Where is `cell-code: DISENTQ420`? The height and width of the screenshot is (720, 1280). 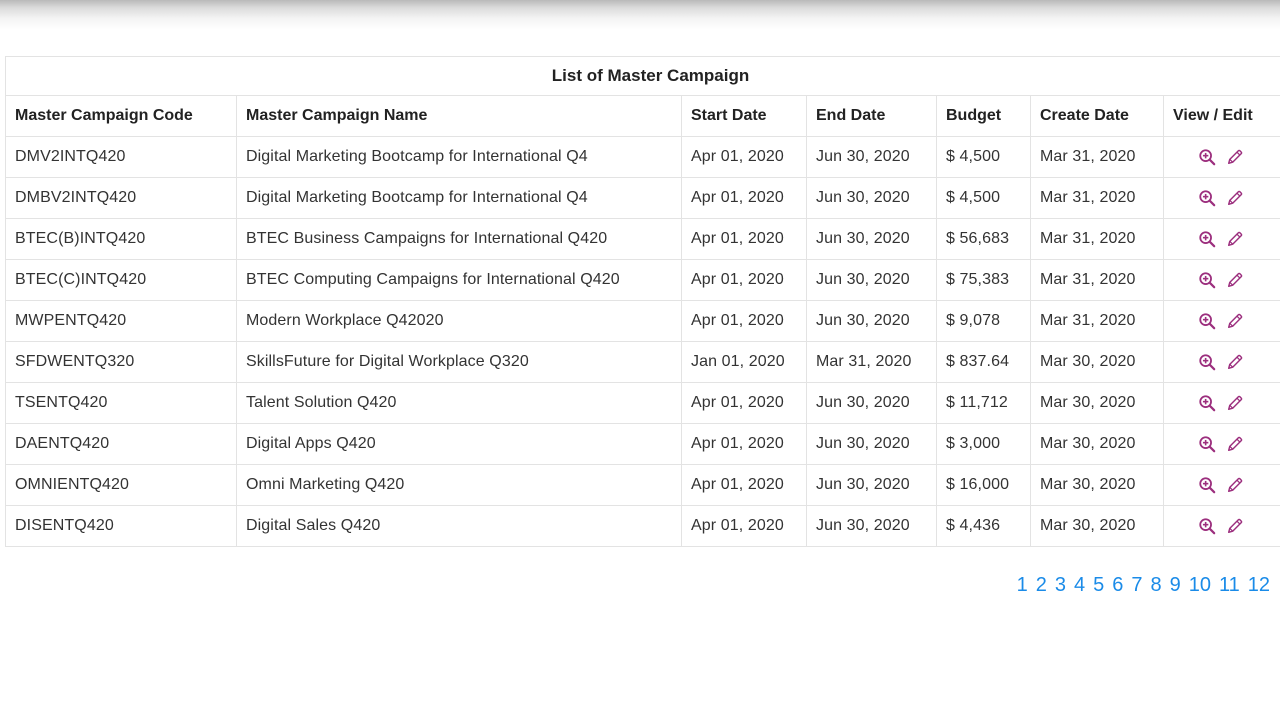
cell-code: DISENTQ420 is located at coordinates (121, 526).